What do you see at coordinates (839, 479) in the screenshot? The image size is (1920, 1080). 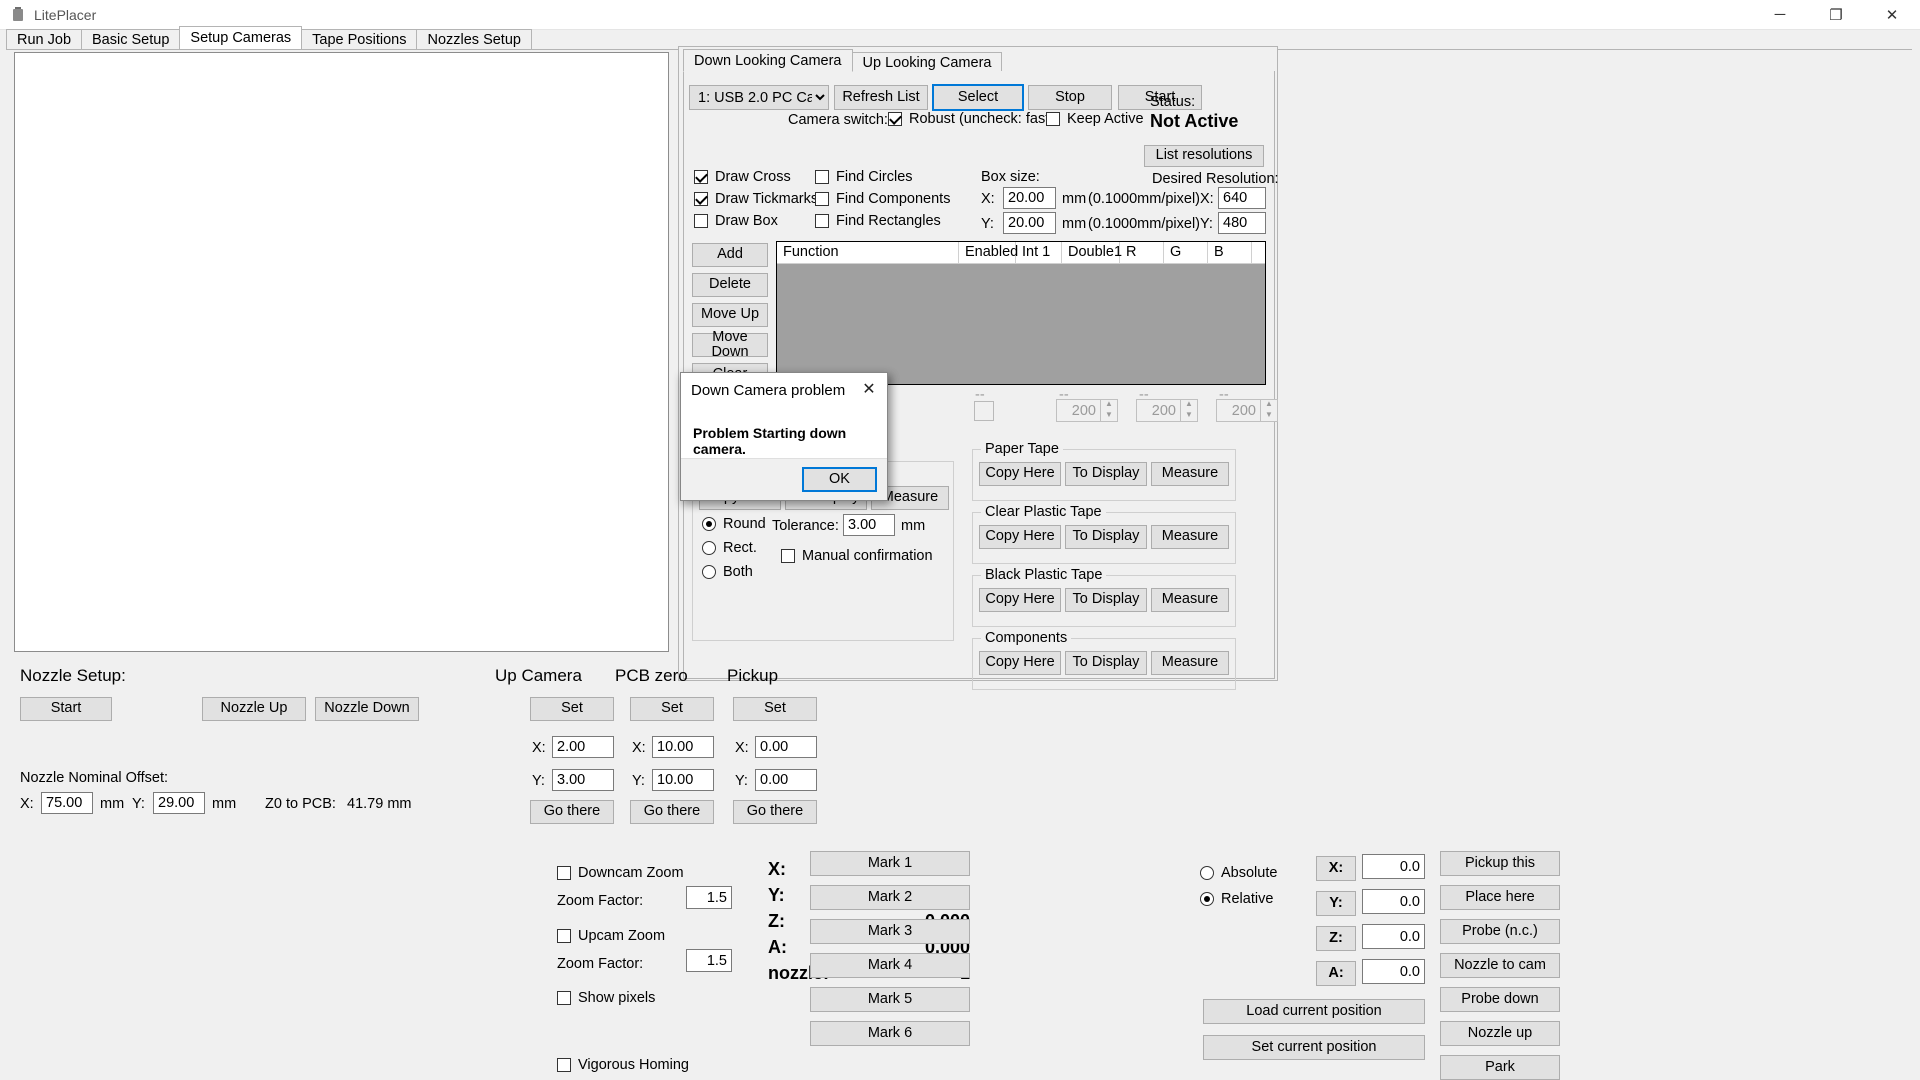 I see `dialog-ok-button: OK` at bounding box center [839, 479].